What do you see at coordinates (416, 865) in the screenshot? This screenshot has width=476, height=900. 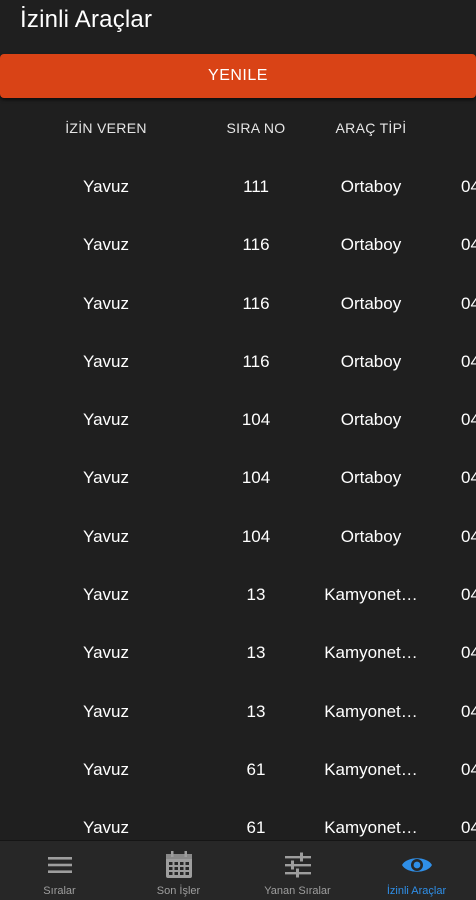 I see `eye-icon` at bounding box center [416, 865].